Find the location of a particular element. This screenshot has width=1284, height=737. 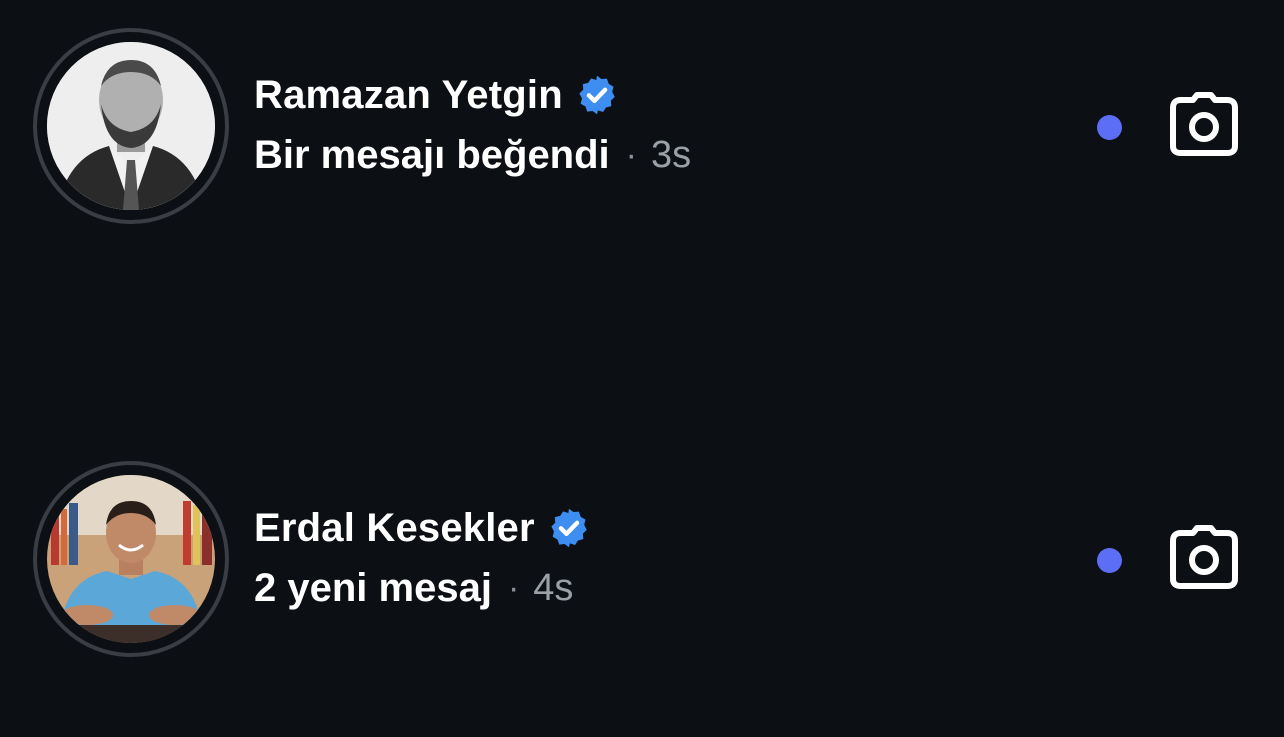

timestamp: 4s is located at coordinates (553, 587).